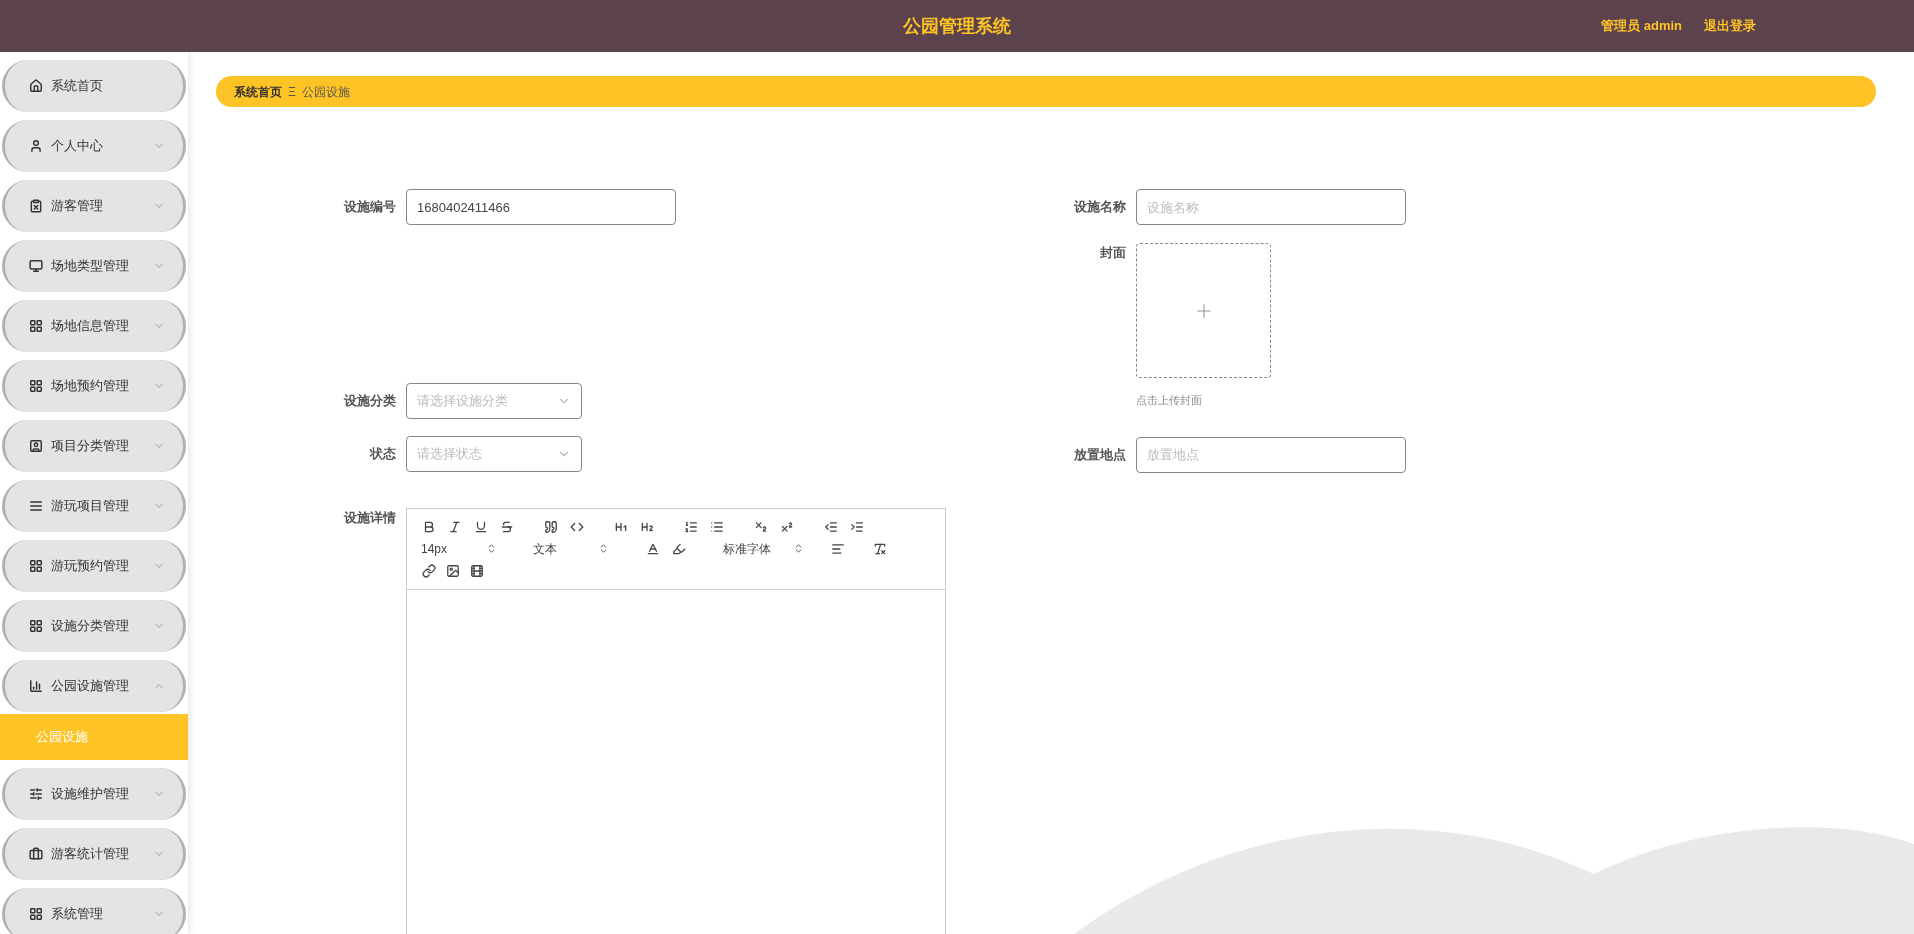  I want to click on sidebar-item: 游客统计管理, so click(94, 854).